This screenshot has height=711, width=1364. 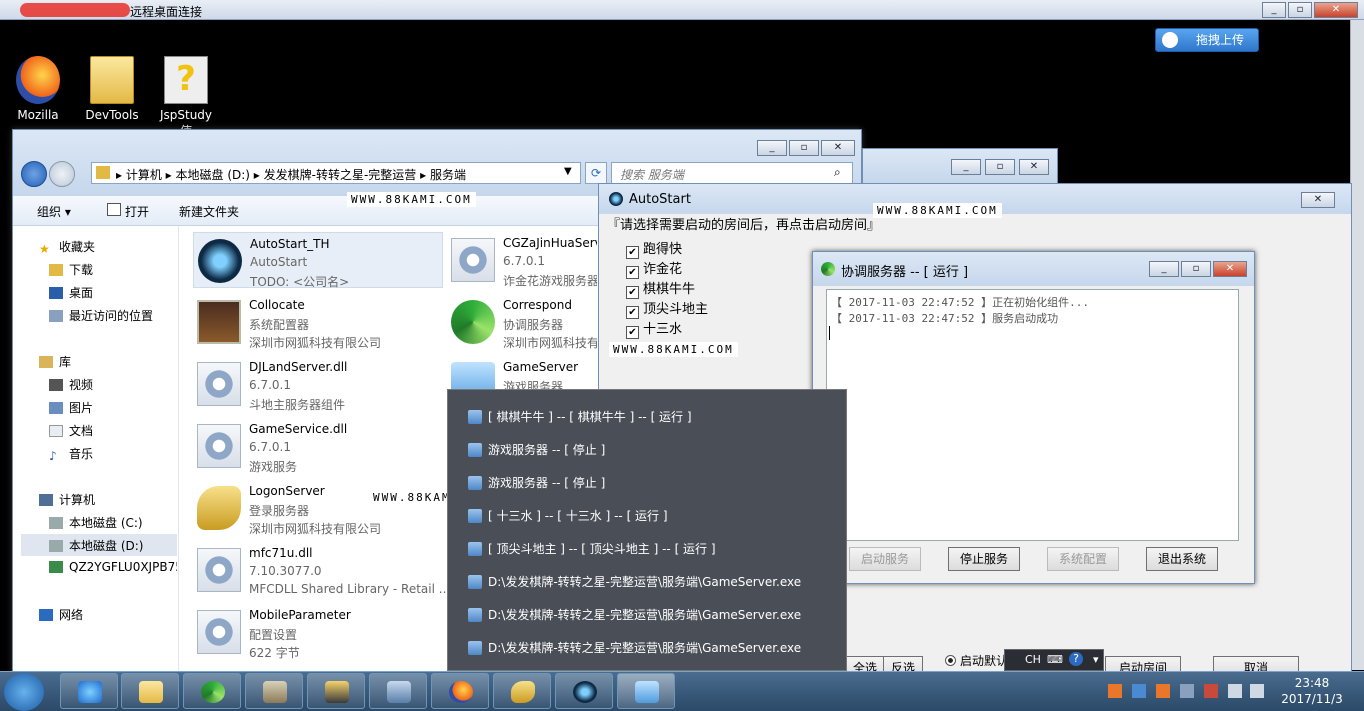 I want to click on explorer-close-button: ✕, so click(x=838, y=148).